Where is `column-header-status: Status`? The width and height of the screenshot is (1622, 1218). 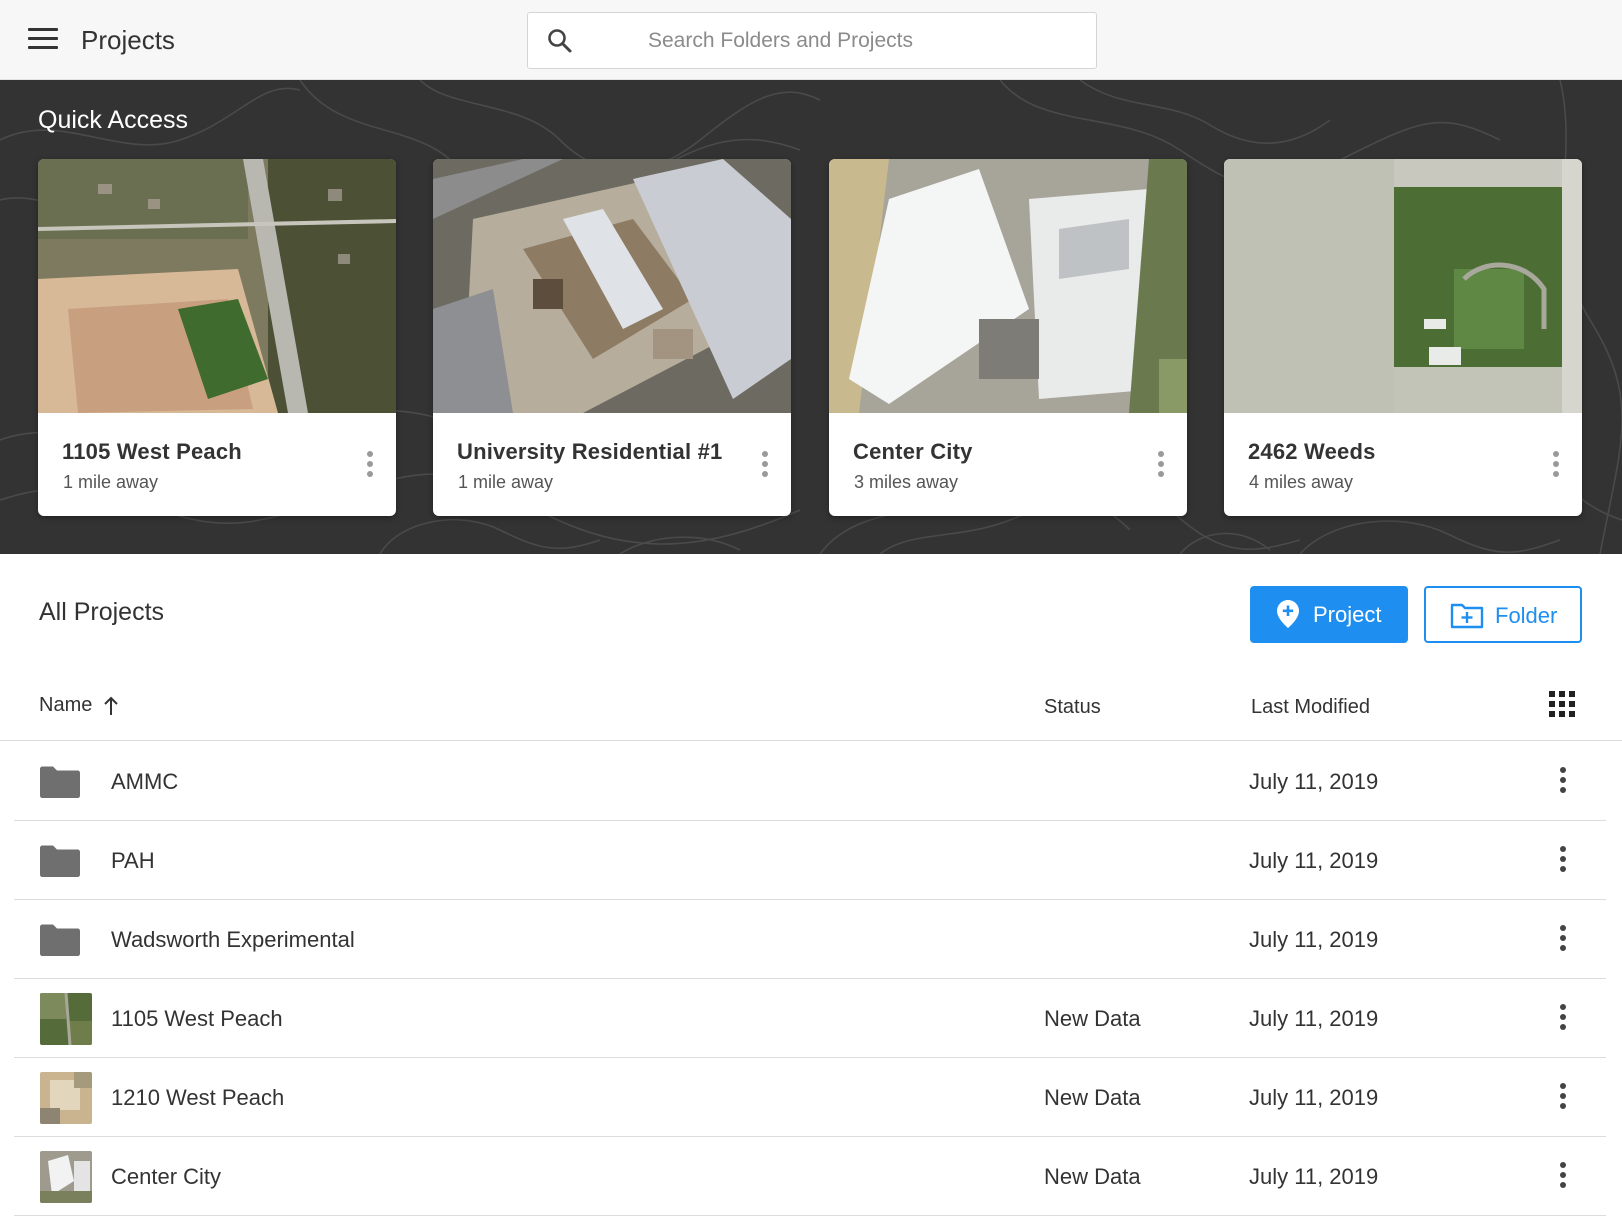 column-header-status: Status is located at coordinates (1072, 707).